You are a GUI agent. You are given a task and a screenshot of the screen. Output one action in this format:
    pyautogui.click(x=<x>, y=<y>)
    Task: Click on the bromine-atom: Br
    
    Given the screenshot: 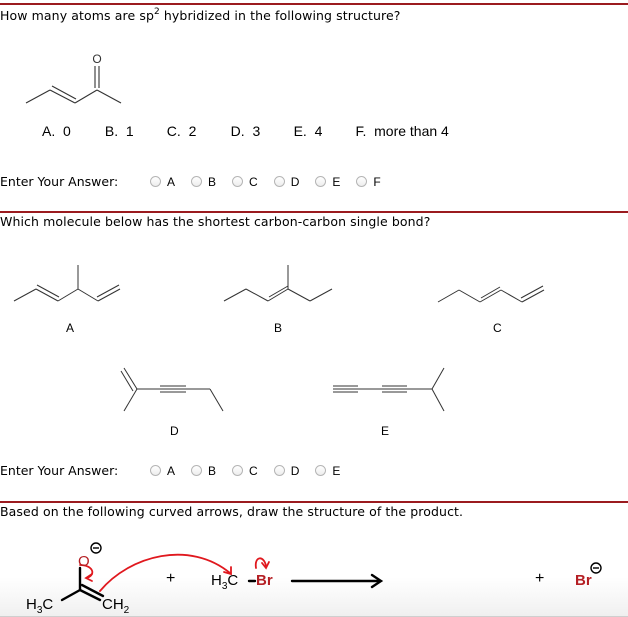 What is the action you would take?
    pyautogui.click(x=264, y=580)
    